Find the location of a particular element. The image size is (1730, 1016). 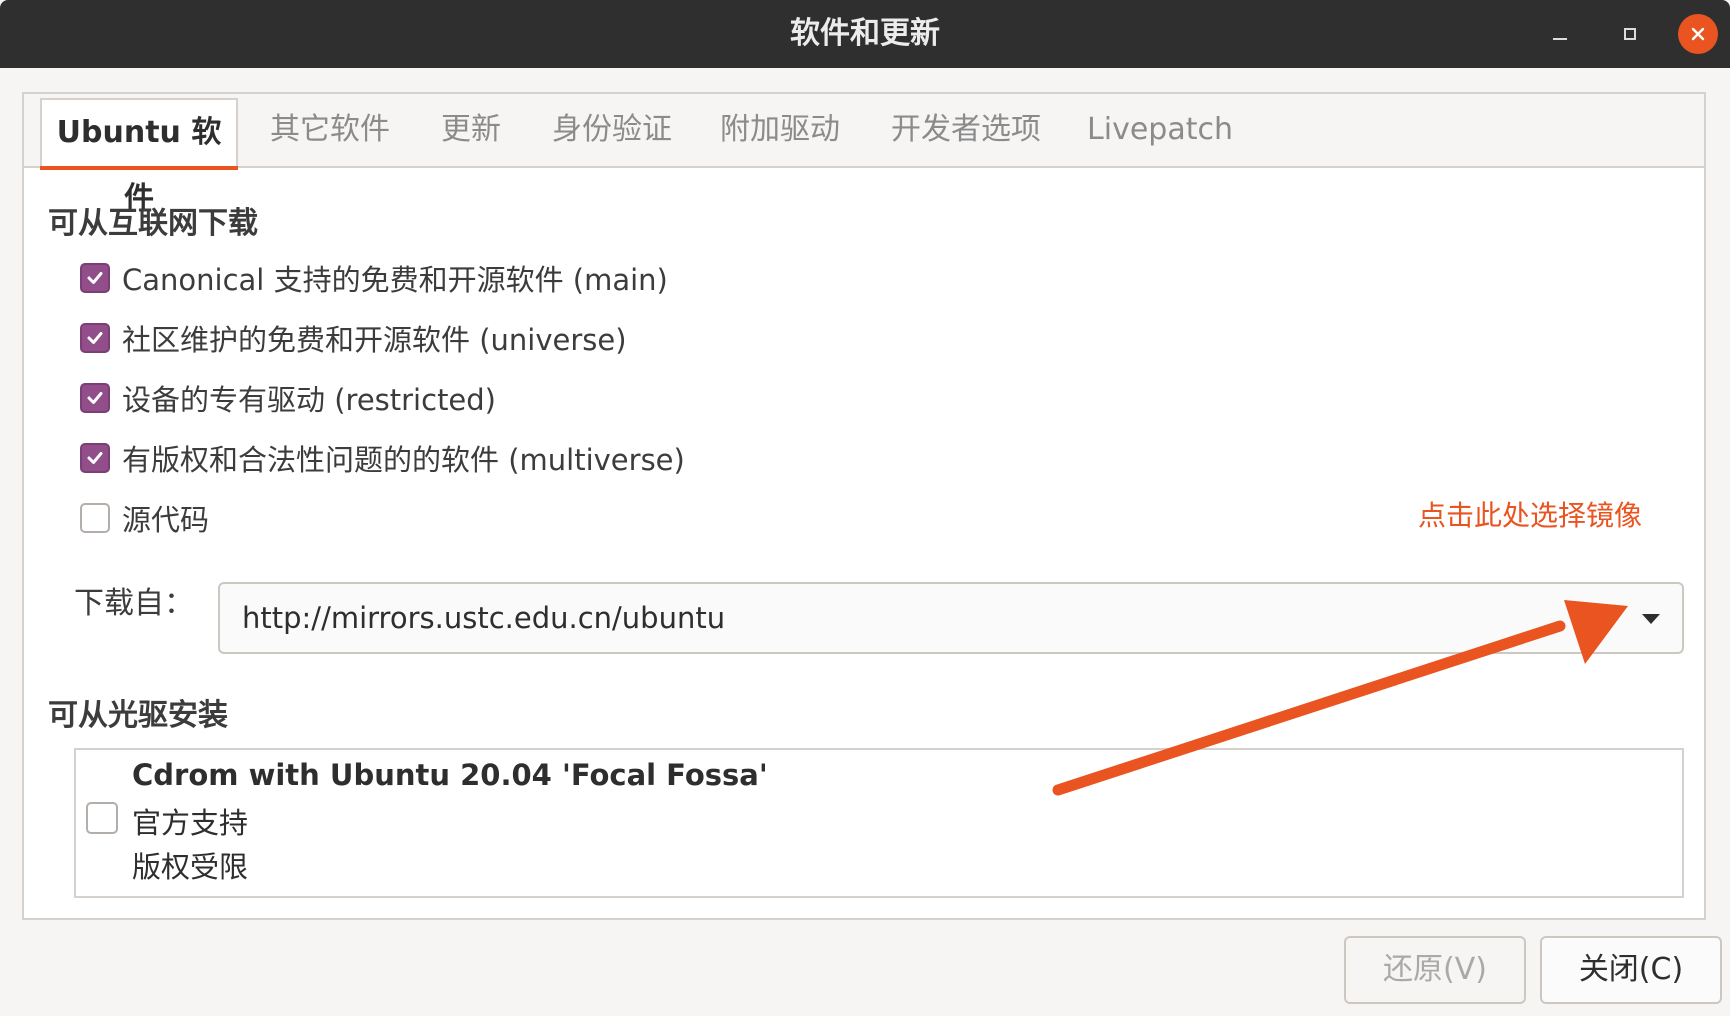

annotation-arrow is located at coordinates (1340, 698).